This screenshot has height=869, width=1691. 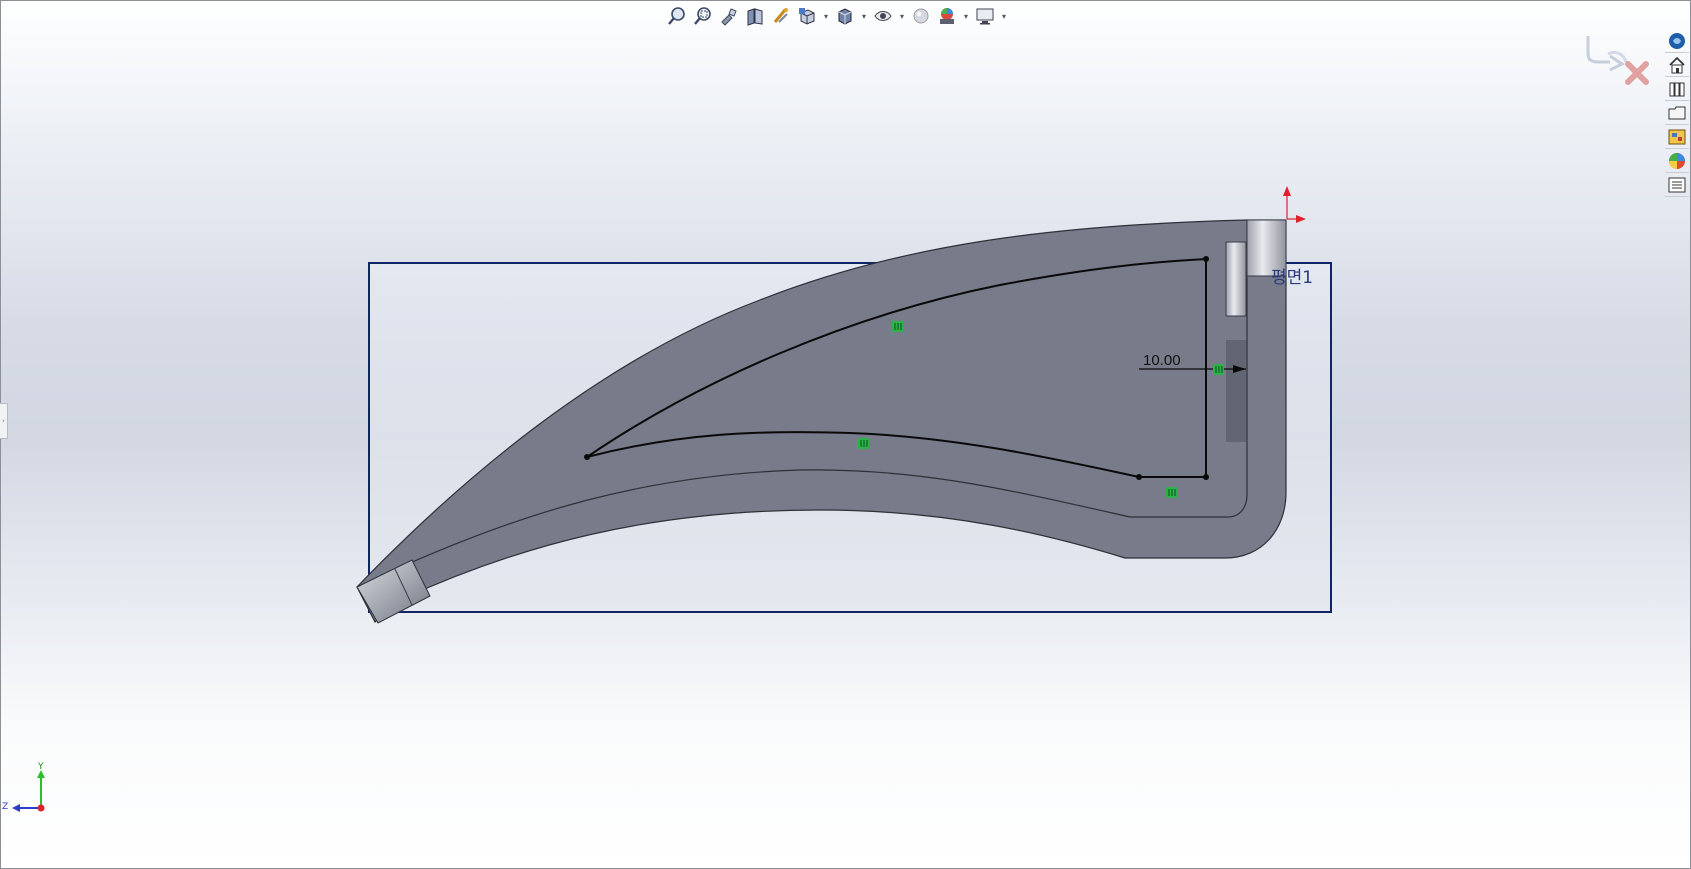 I want to click on confirmation-corner, so click(x=1621, y=64).